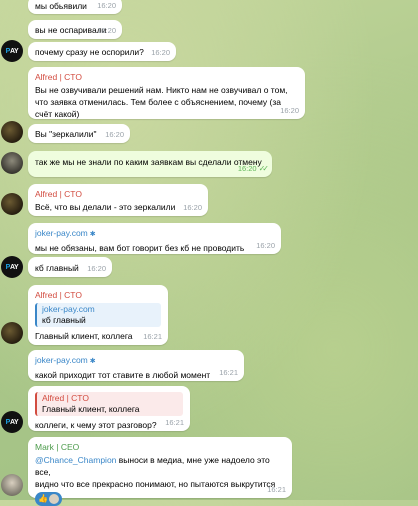  Describe the element at coordinates (91, 409) in the screenshot. I see `quote-text: Главный клиент, коллега` at that location.